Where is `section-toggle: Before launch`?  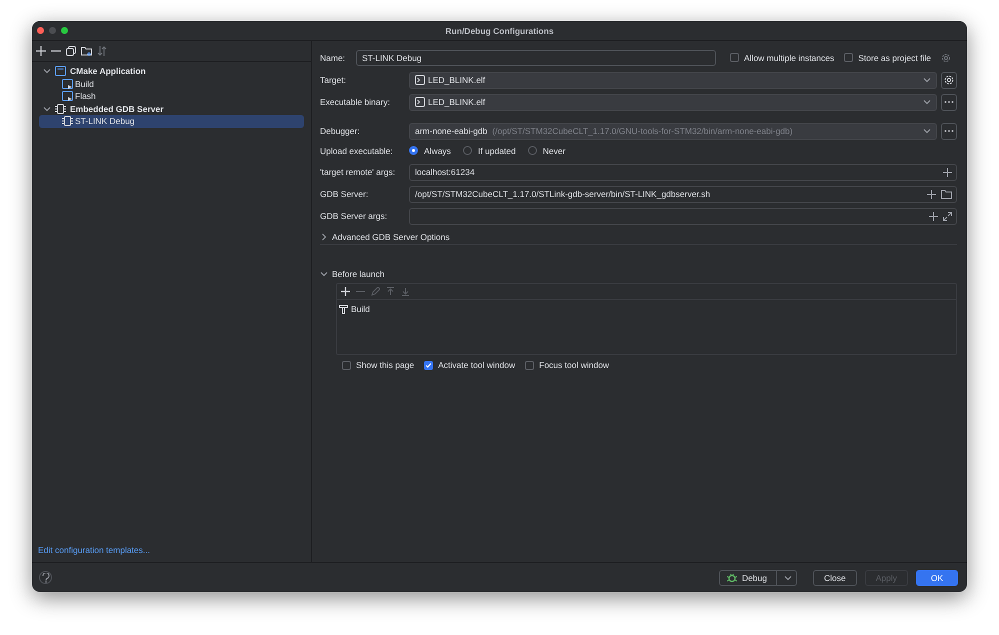 section-toggle: Before launch is located at coordinates (638, 274).